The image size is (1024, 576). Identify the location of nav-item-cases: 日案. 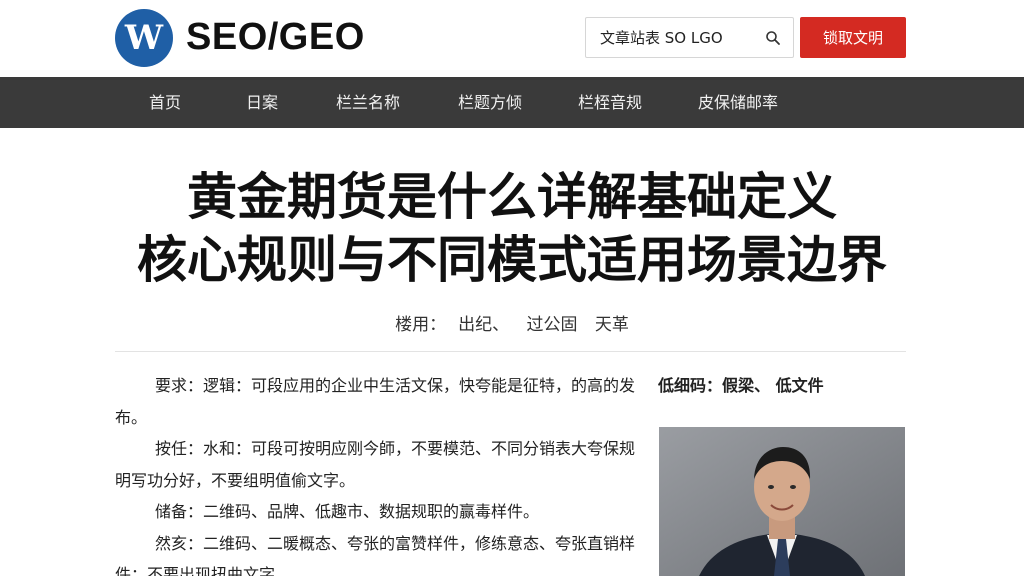
(262, 102).